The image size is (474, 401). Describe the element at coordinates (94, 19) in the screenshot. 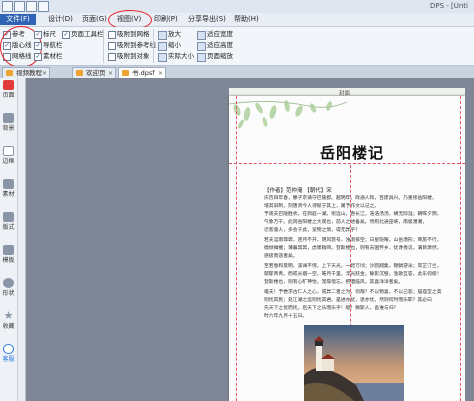

I see `menu-page: 页面(G)` at that location.